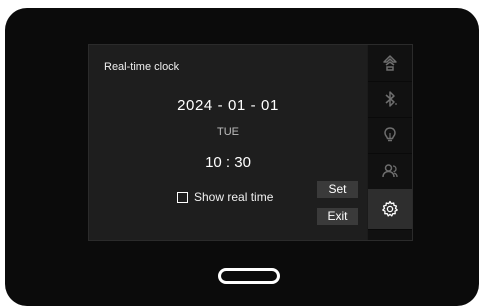 Image resolution: width=479 pixels, height=306 pixels. I want to click on date-value: 2024 - 01 - 01, so click(228, 105).